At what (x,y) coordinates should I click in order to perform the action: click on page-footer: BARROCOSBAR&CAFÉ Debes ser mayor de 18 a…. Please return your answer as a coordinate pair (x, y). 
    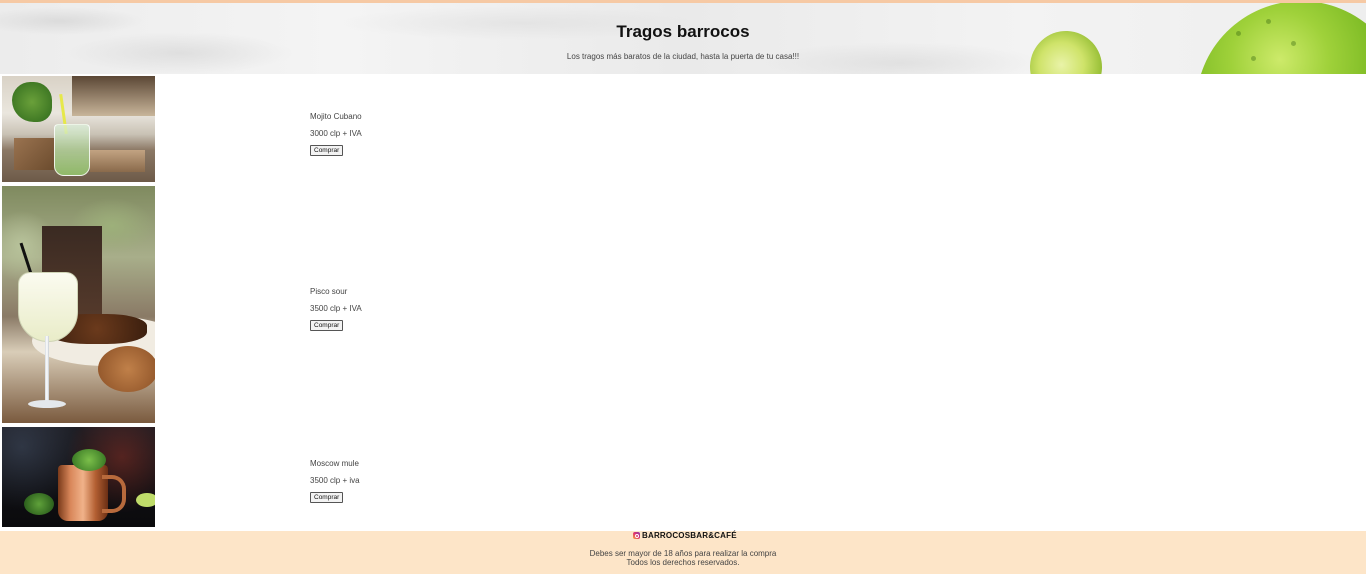
    Looking at the image, I should click on (683, 552).